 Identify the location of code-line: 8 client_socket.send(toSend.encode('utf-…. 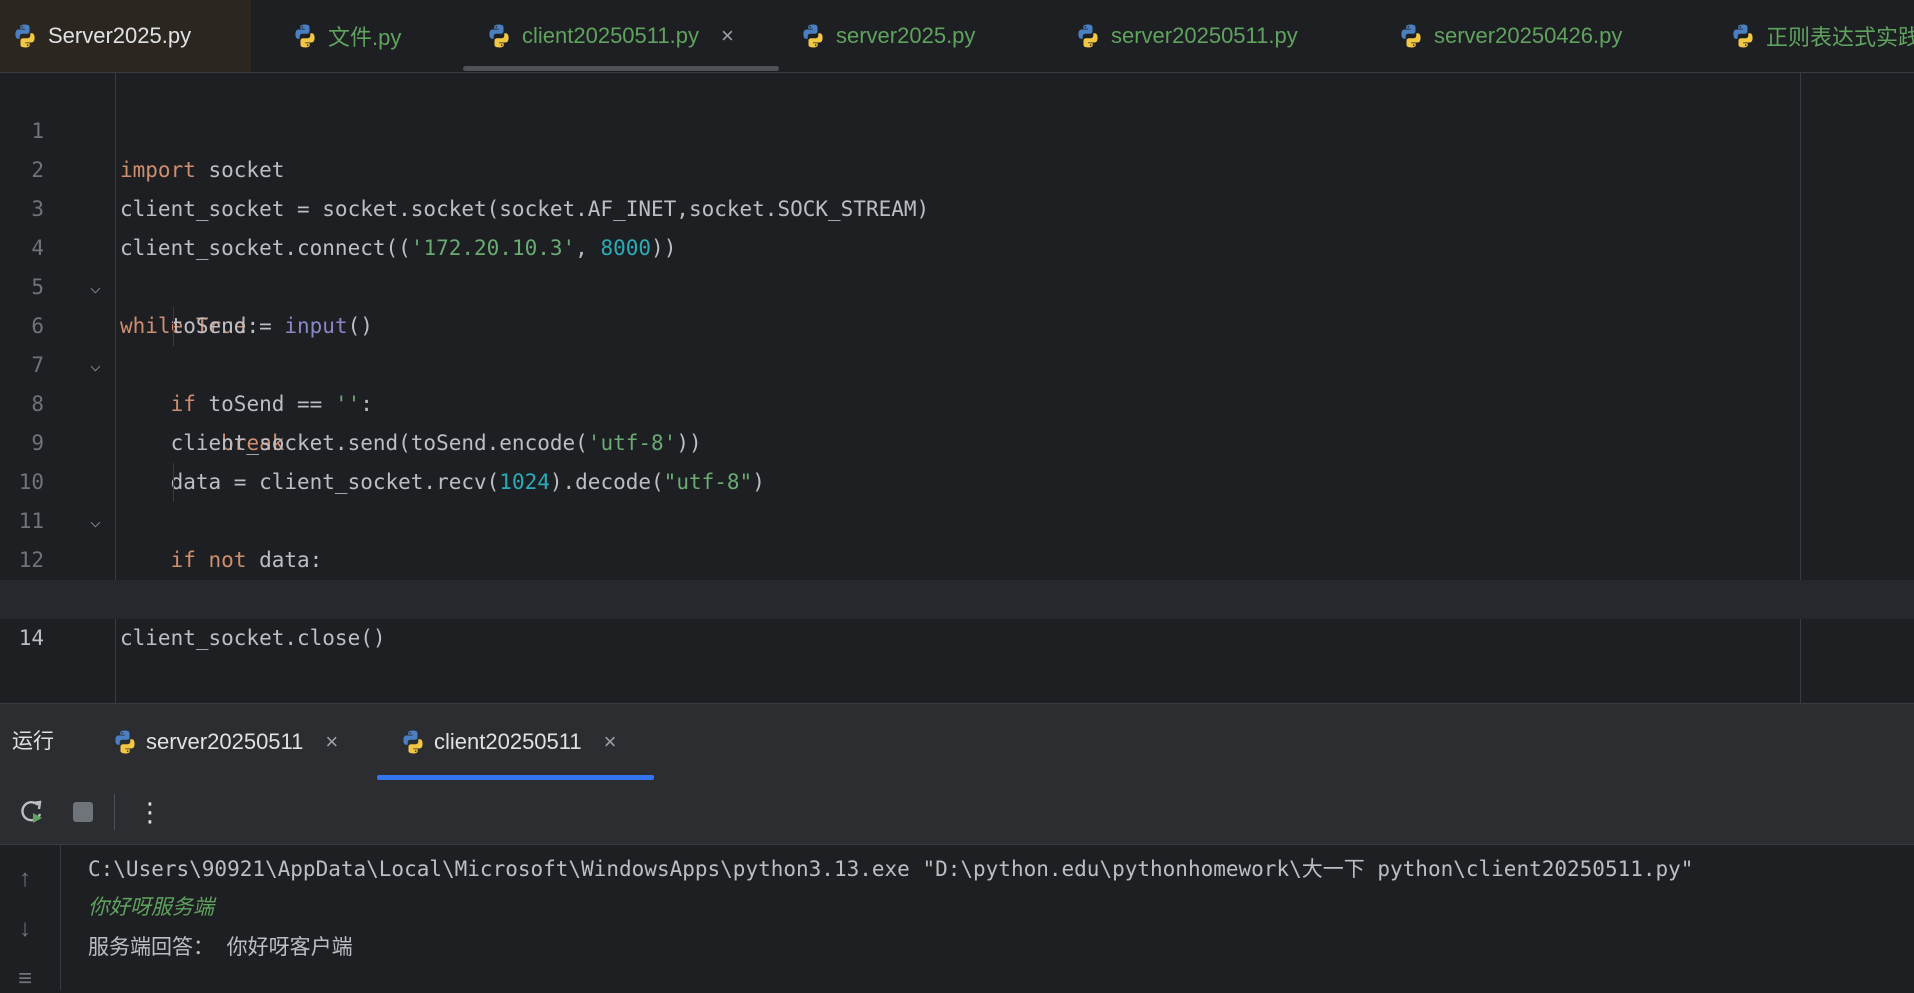
(957, 400).